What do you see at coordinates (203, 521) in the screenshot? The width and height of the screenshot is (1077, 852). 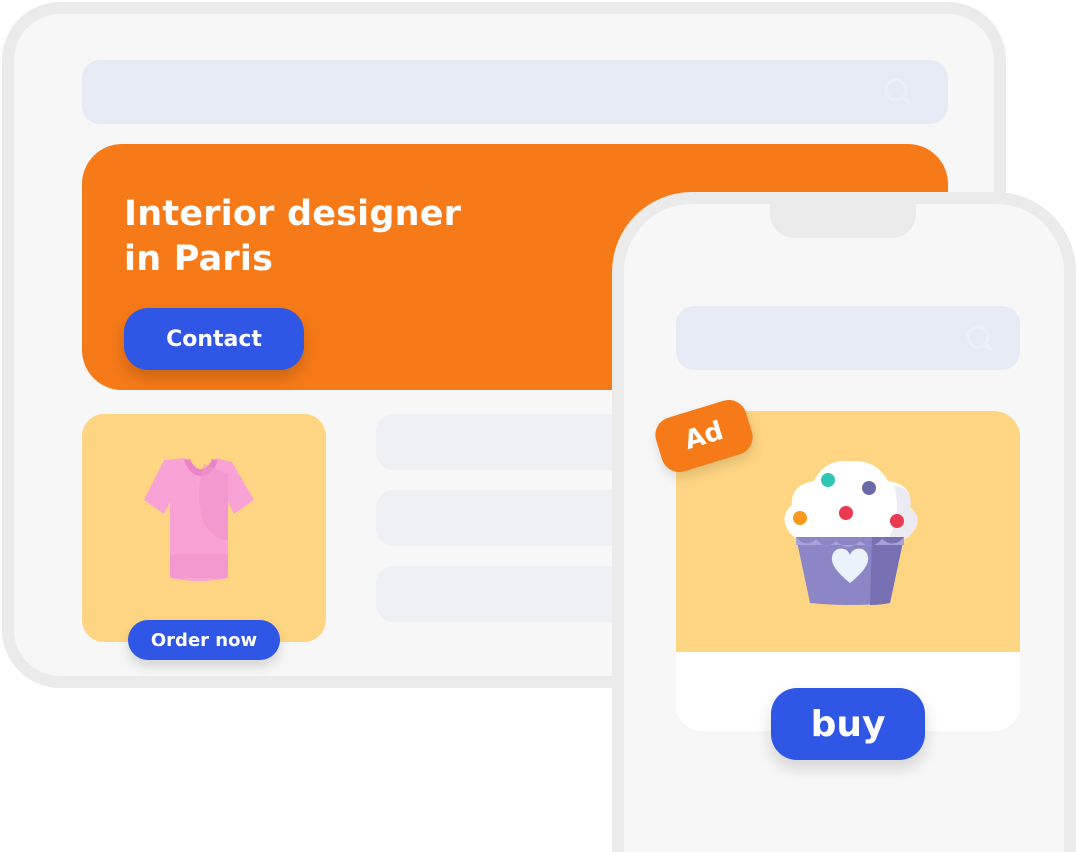 I see `tshirt-icon` at bounding box center [203, 521].